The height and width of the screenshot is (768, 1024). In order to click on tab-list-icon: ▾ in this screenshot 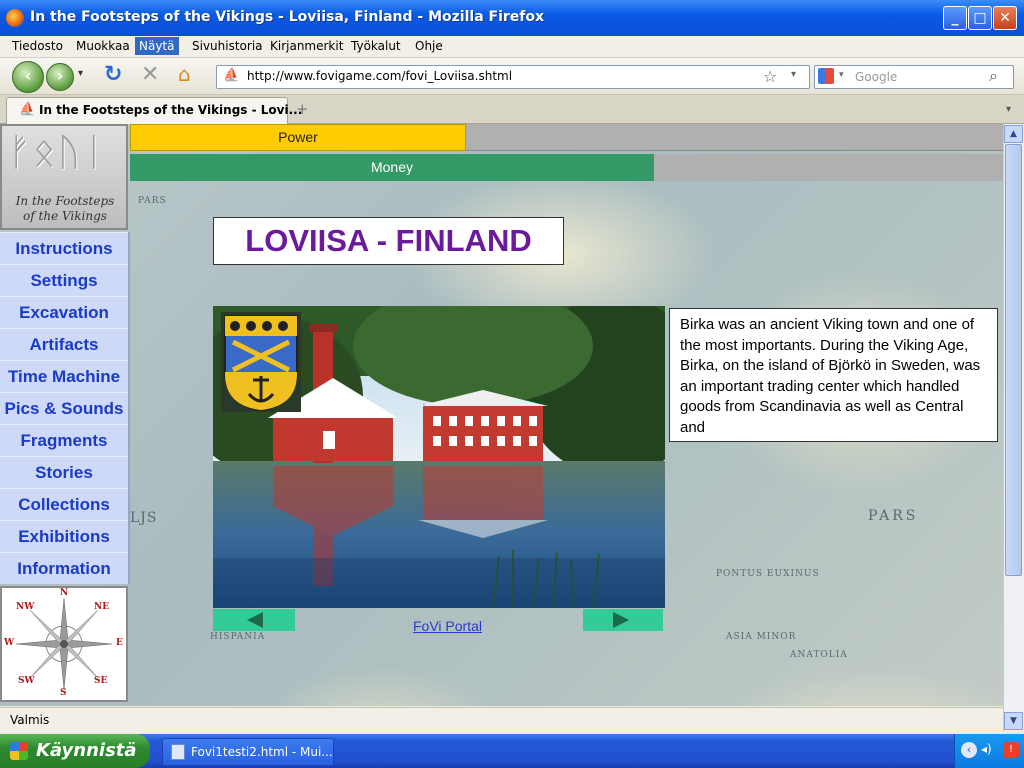, I will do `click(1008, 109)`.